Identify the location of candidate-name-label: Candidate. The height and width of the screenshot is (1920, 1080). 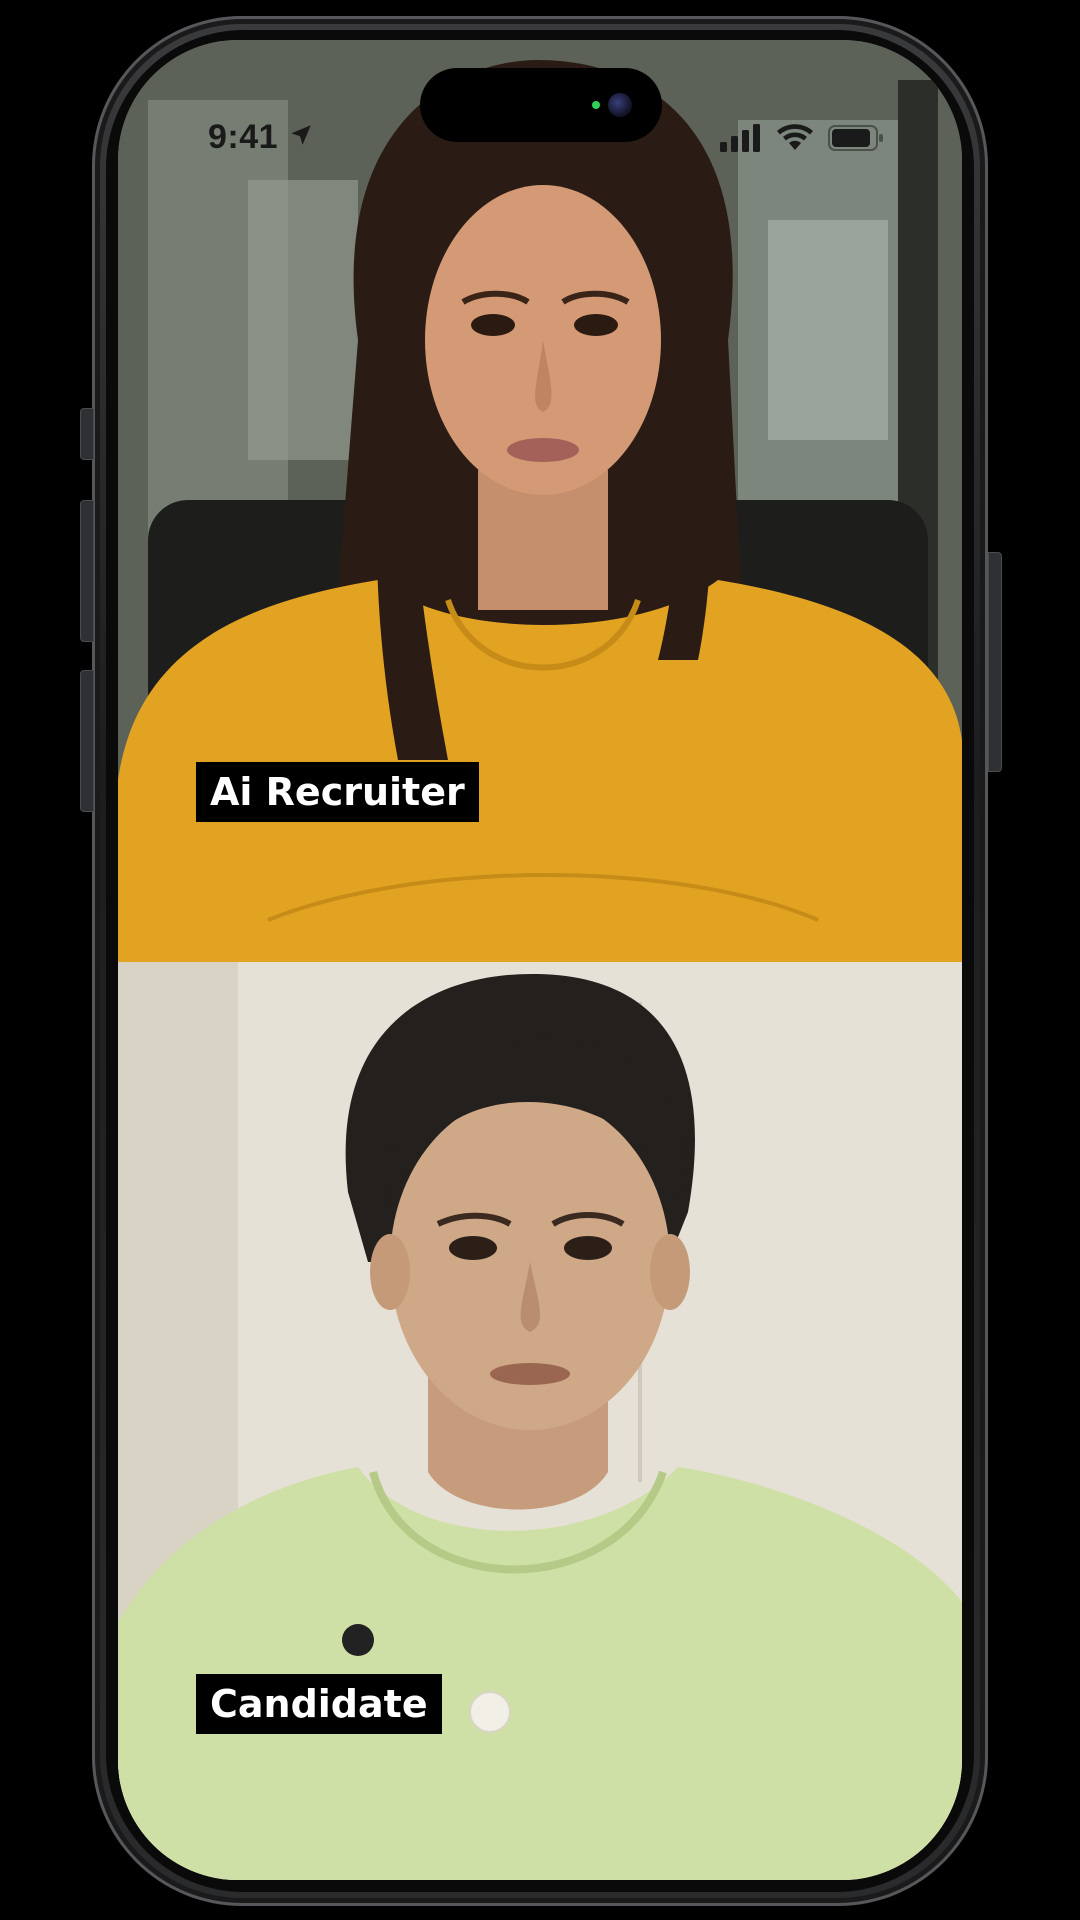
(319, 1704).